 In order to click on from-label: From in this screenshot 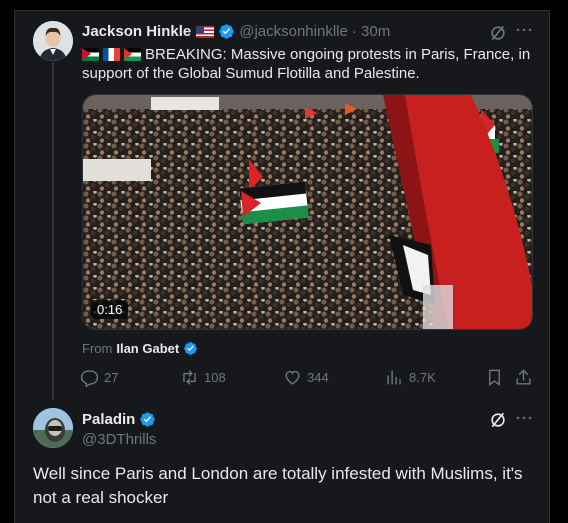, I will do `click(97, 348)`.